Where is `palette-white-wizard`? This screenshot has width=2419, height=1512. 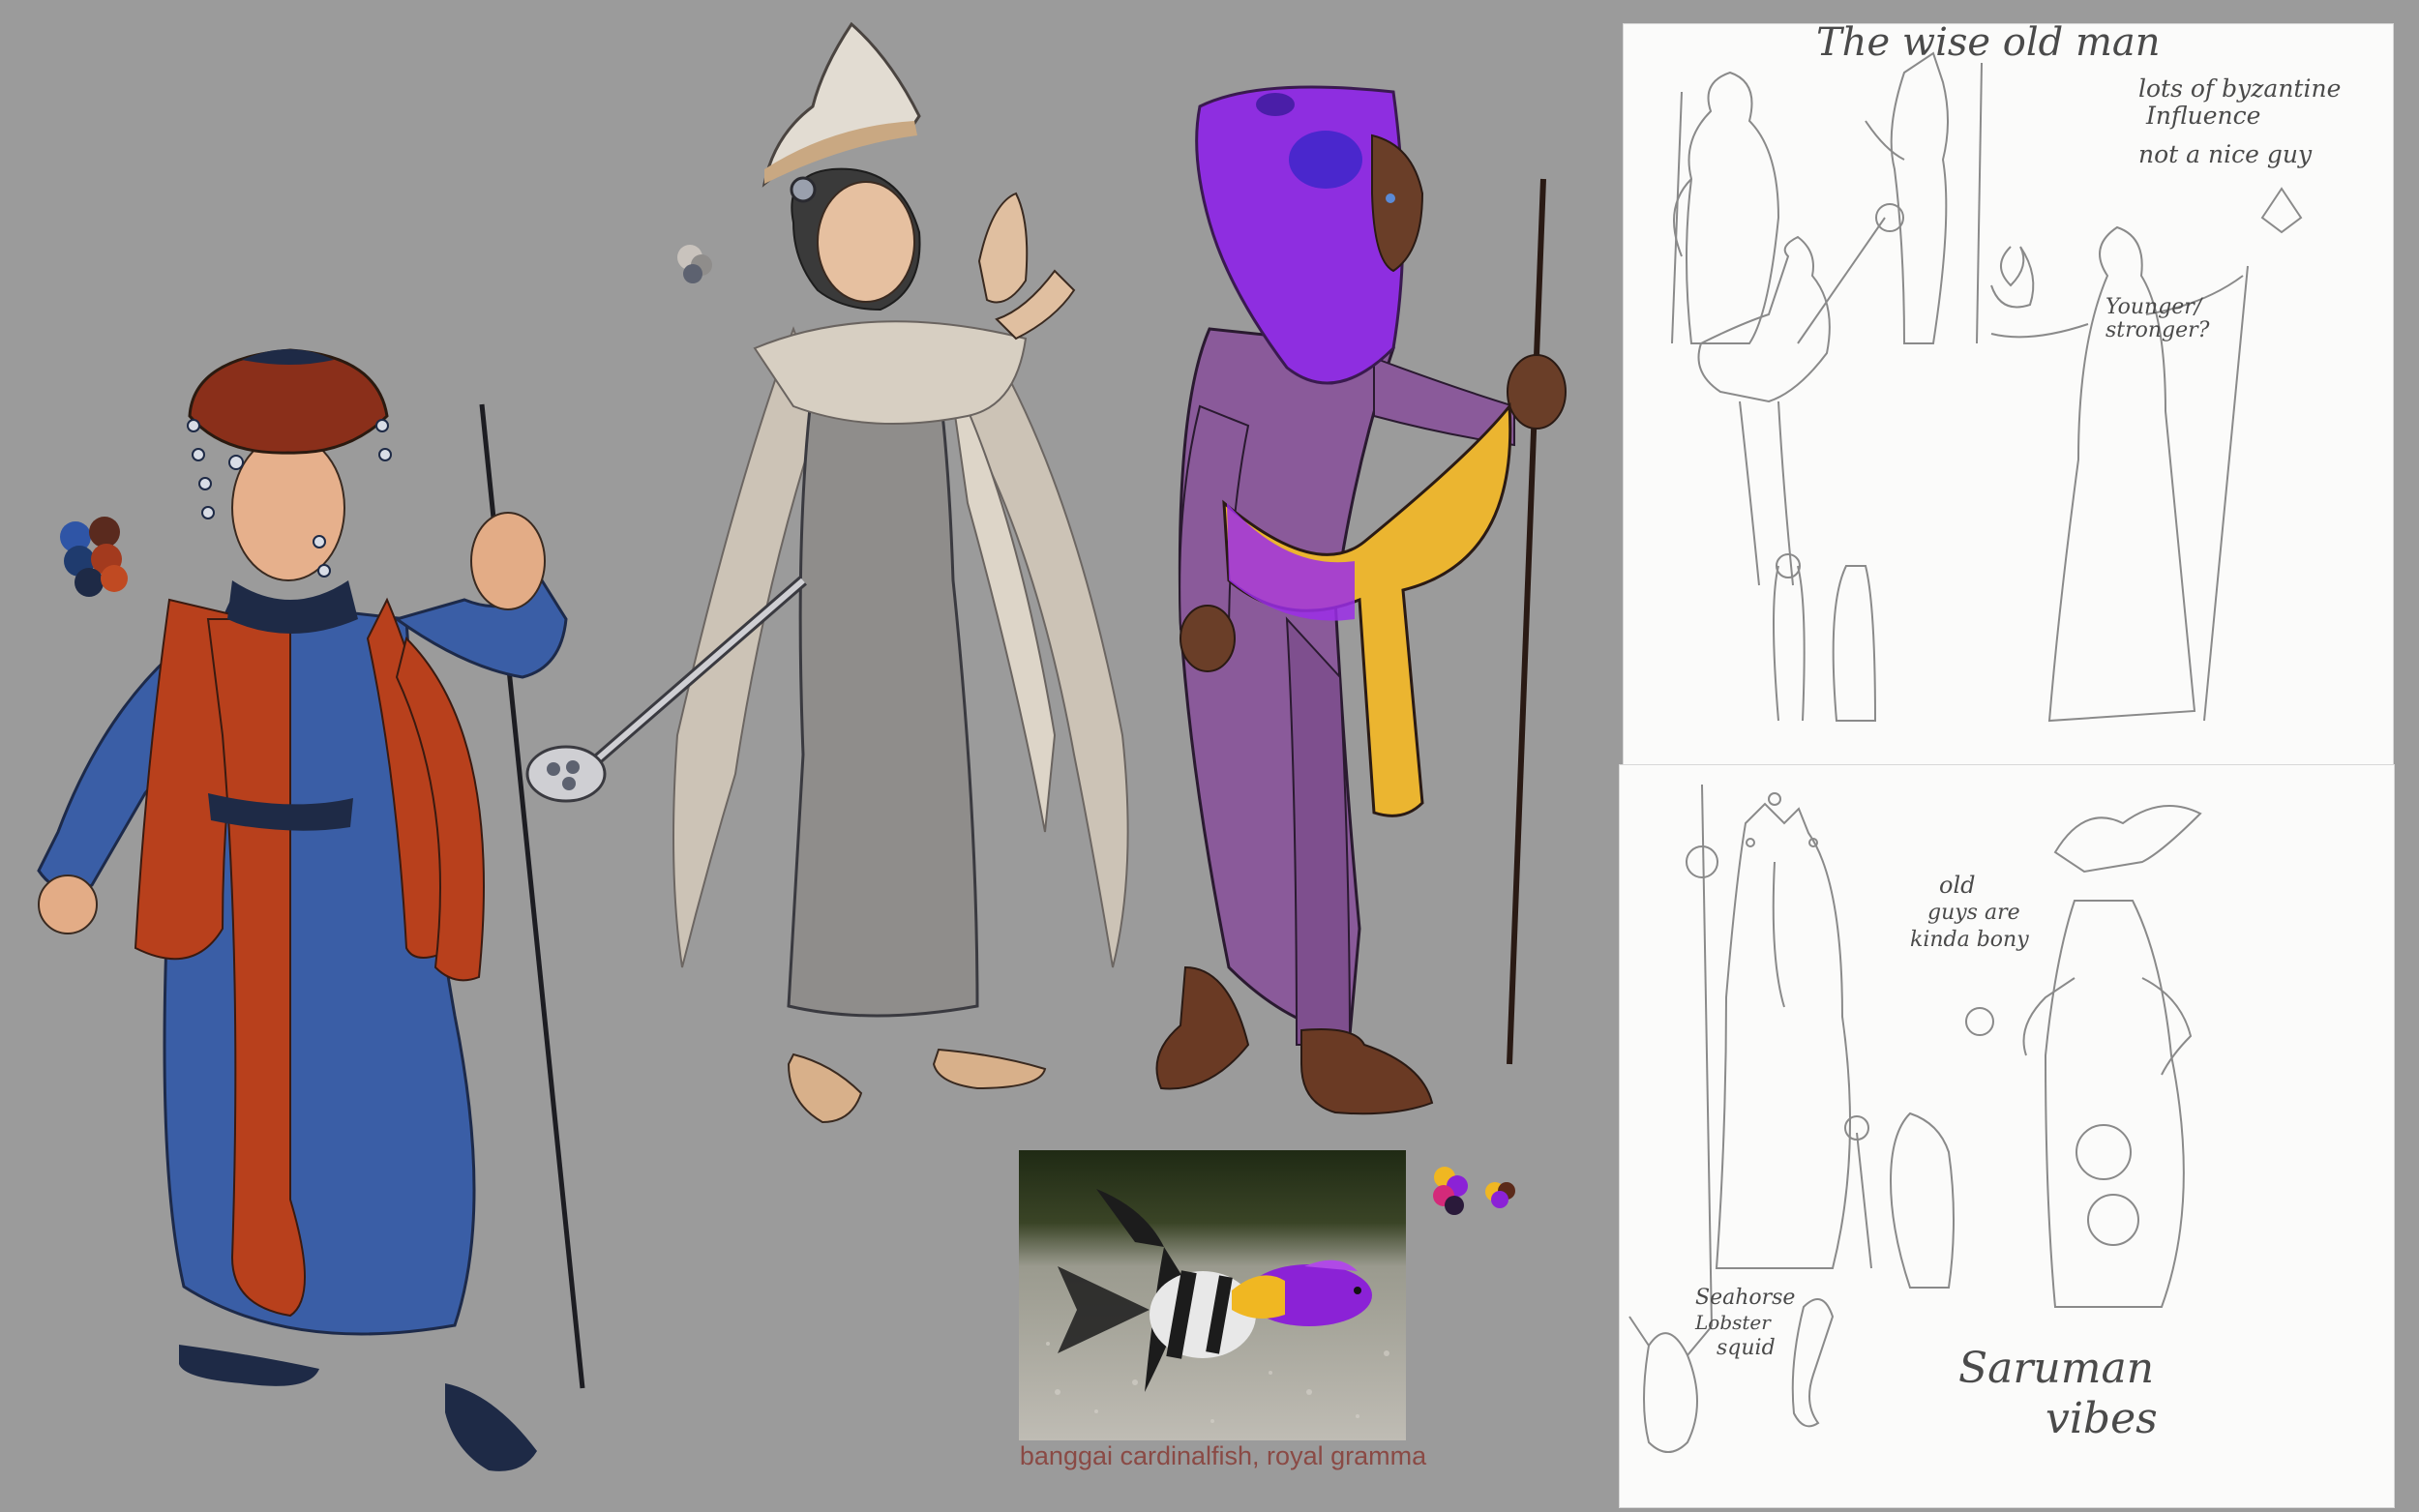 palette-white-wizard is located at coordinates (694, 264).